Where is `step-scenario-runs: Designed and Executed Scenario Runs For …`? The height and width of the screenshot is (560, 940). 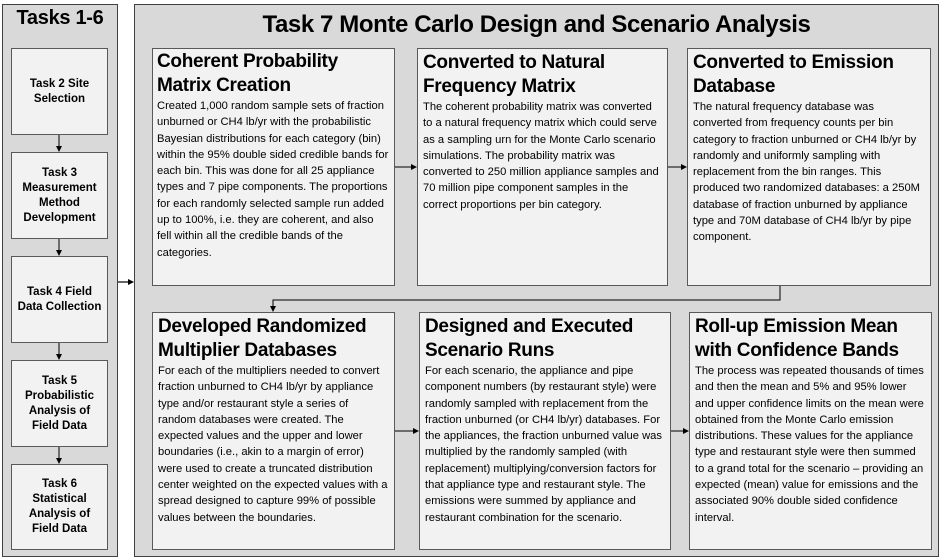
step-scenario-runs: Designed and Executed Scenario Runs For … is located at coordinates (545, 431).